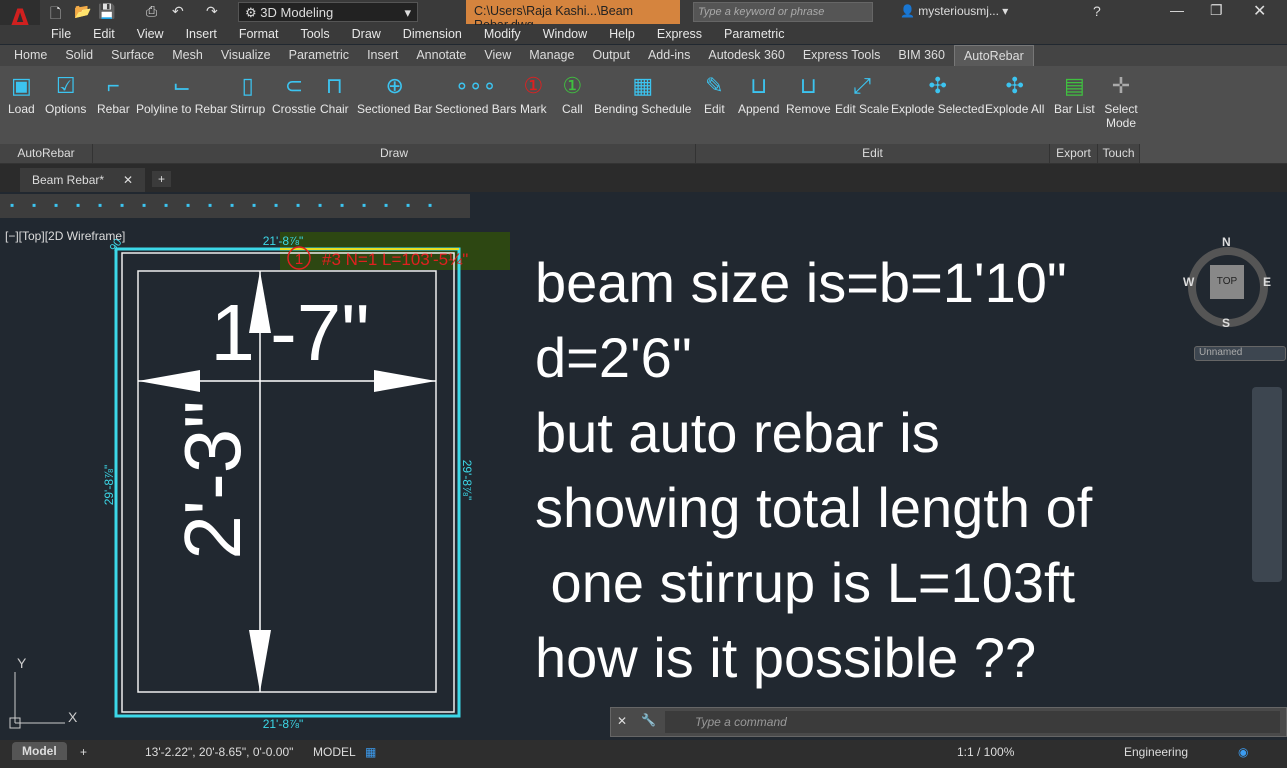  What do you see at coordinates (370, 752) in the screenshot?
I see `grid-icon: ▦` at bounding box center [370, 752].